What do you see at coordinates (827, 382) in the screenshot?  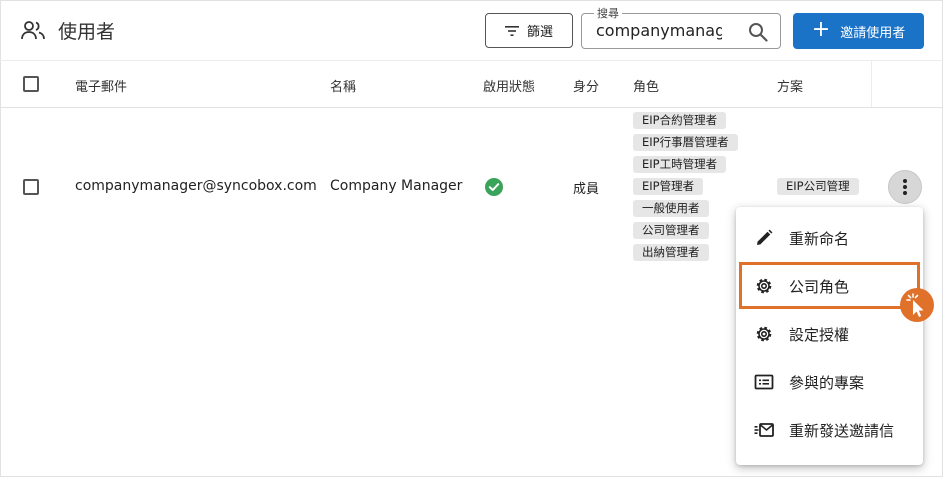 I see `menu-item-label: 參與的專案` at bounding box center [827, 382].